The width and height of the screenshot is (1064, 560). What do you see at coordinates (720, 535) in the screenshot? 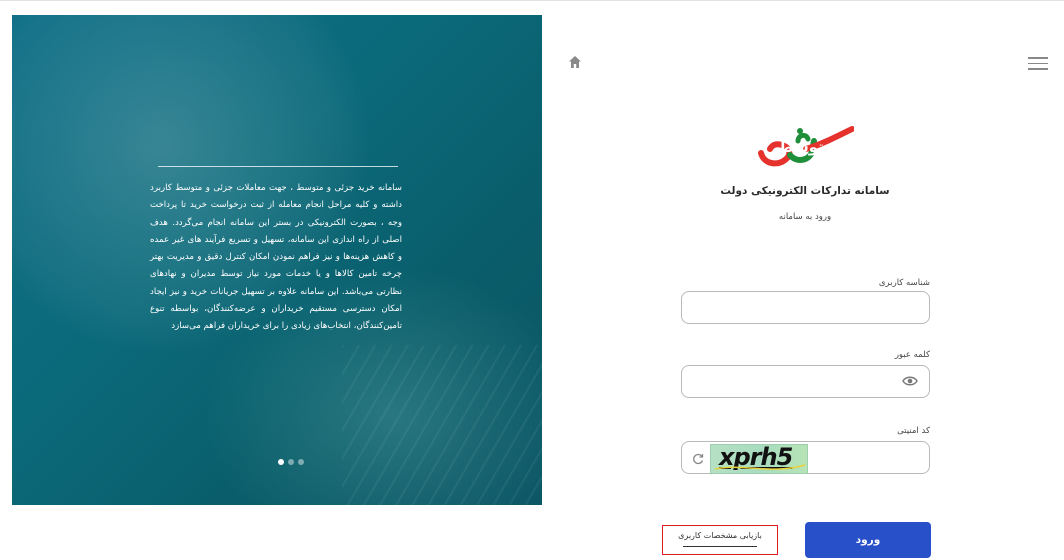
I see `recover-credentials-link: بازیابی مشخصات کاربری` at bounding box center [720, 535].